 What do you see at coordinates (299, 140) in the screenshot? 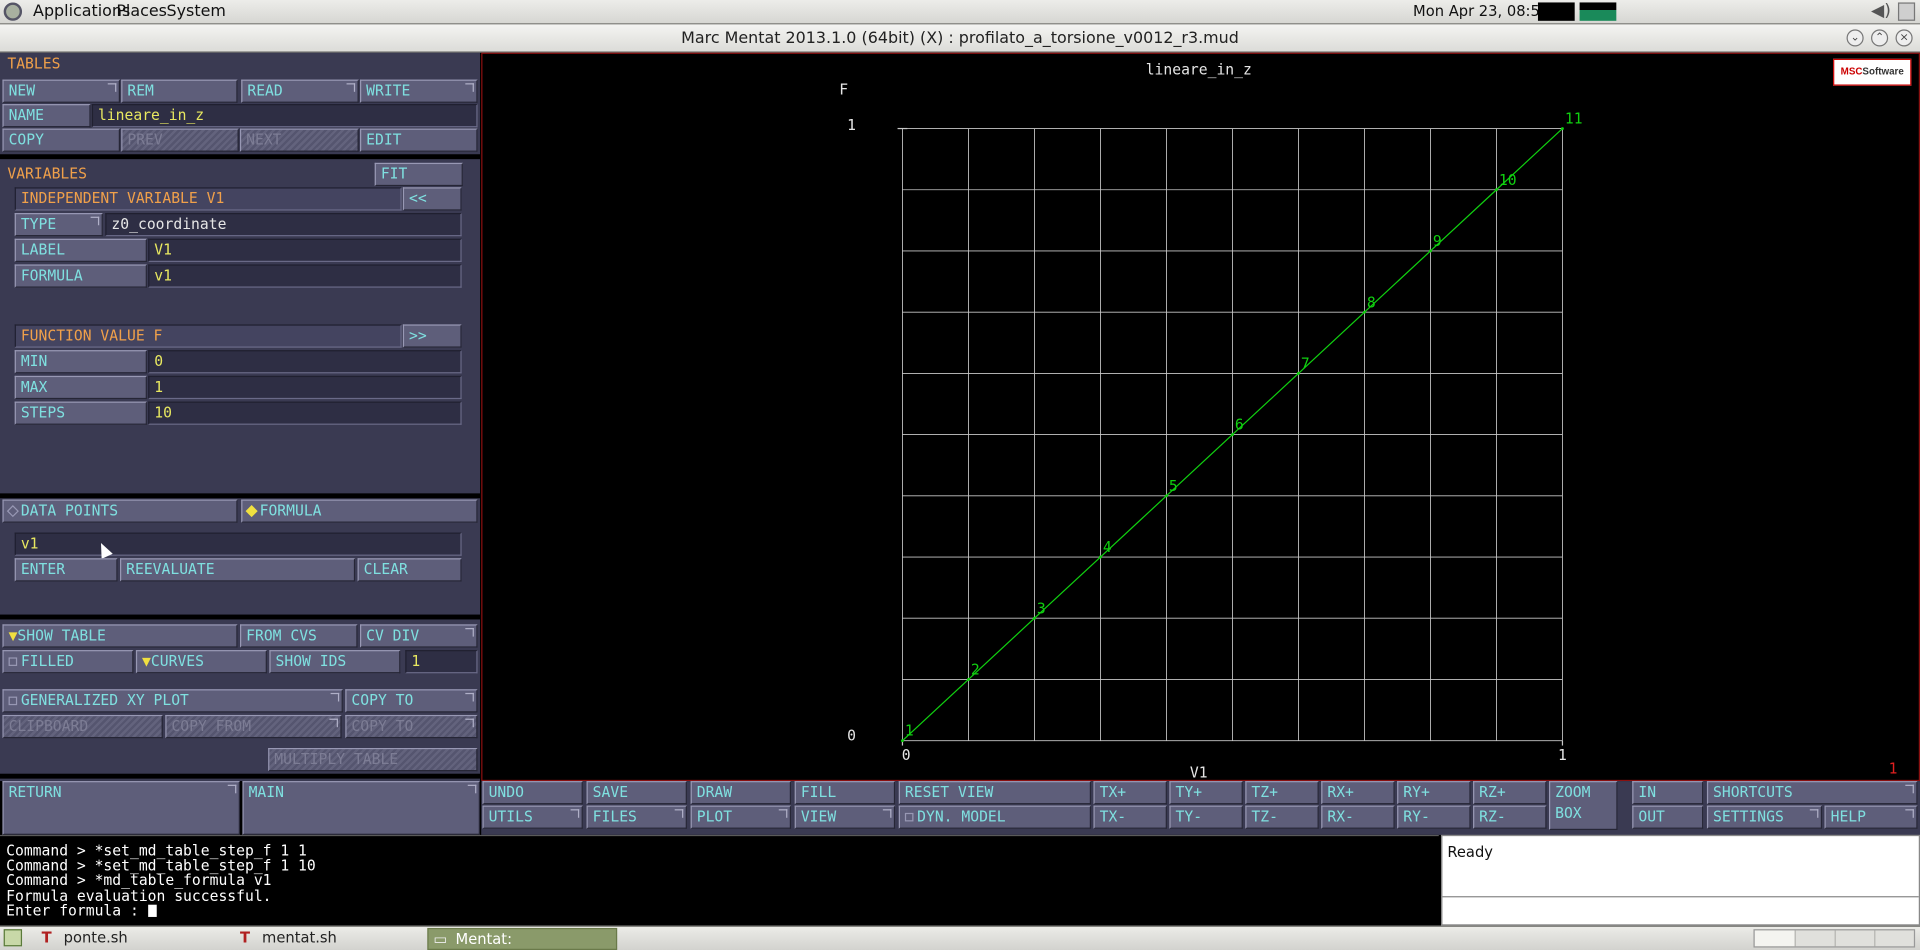
I see `next-button: NEXT` at bounding box center [299, 140].